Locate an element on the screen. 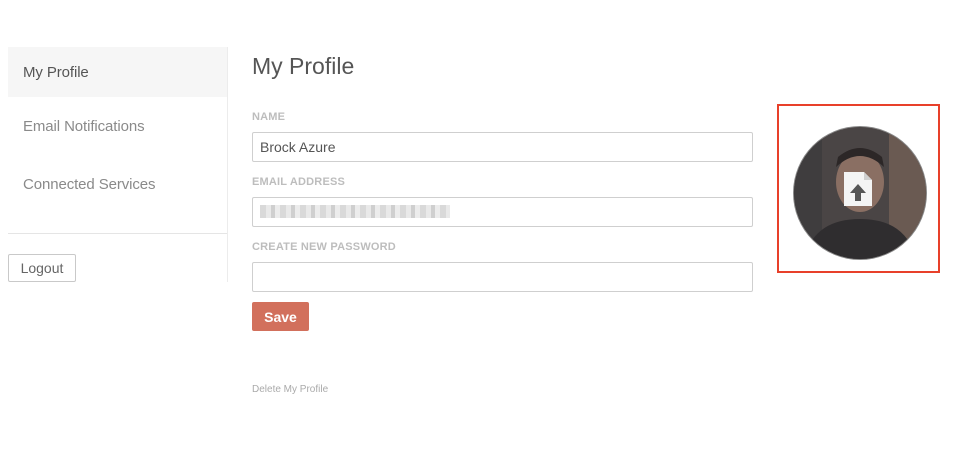 This screenshot has width=956, height=449. email-label: EMAIL ADDRESS is located at coordinates (299, 182).